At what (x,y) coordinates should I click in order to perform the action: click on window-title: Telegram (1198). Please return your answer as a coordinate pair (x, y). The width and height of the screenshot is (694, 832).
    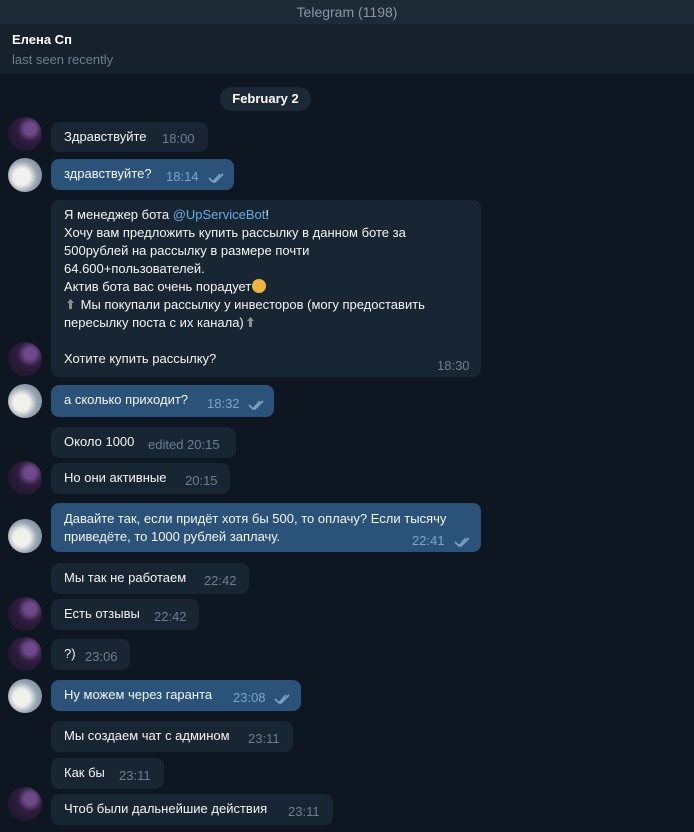
    Looking at the image, I should click on (347, 12).